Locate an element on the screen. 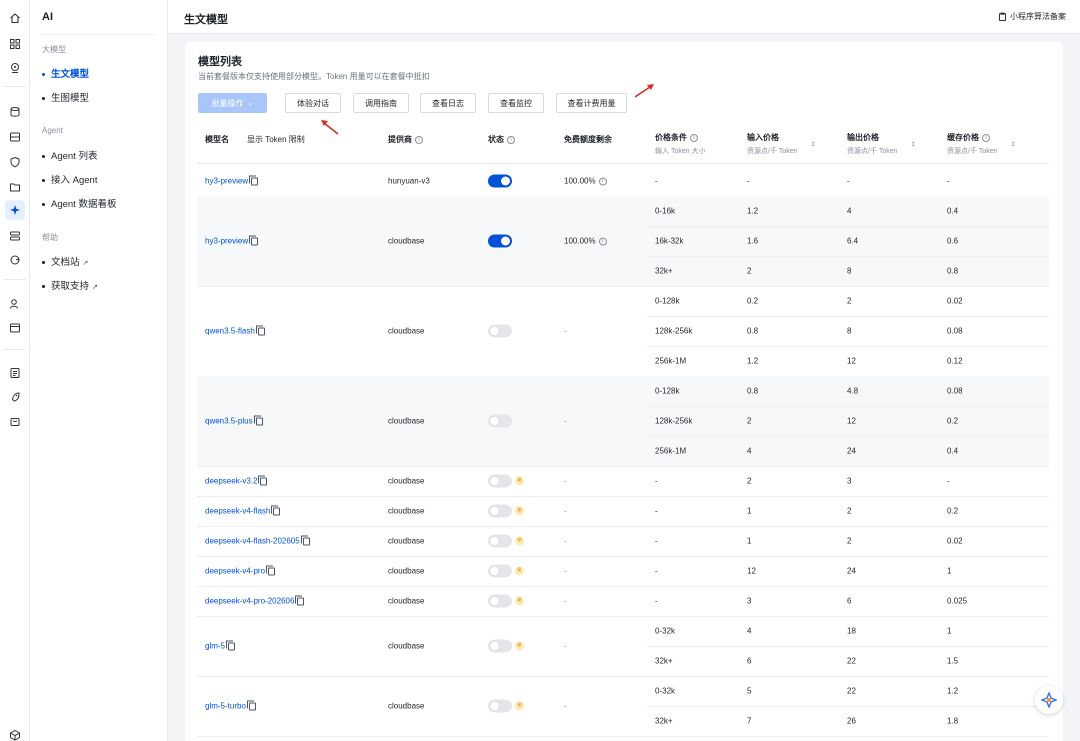 The height and width of the screenshot is (741, 1080). view-monitor-button: 查看监控 is located at coordinates (516, 103).